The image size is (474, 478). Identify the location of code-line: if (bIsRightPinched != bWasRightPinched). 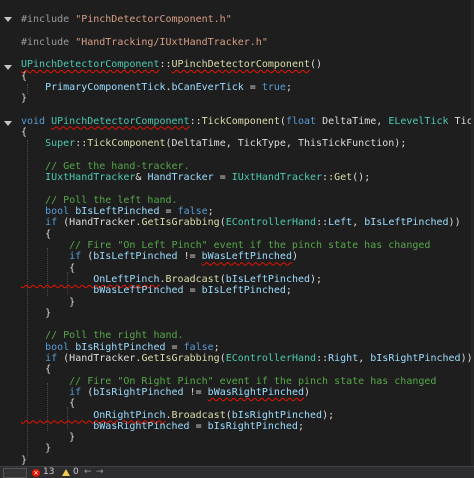
(165, 393).